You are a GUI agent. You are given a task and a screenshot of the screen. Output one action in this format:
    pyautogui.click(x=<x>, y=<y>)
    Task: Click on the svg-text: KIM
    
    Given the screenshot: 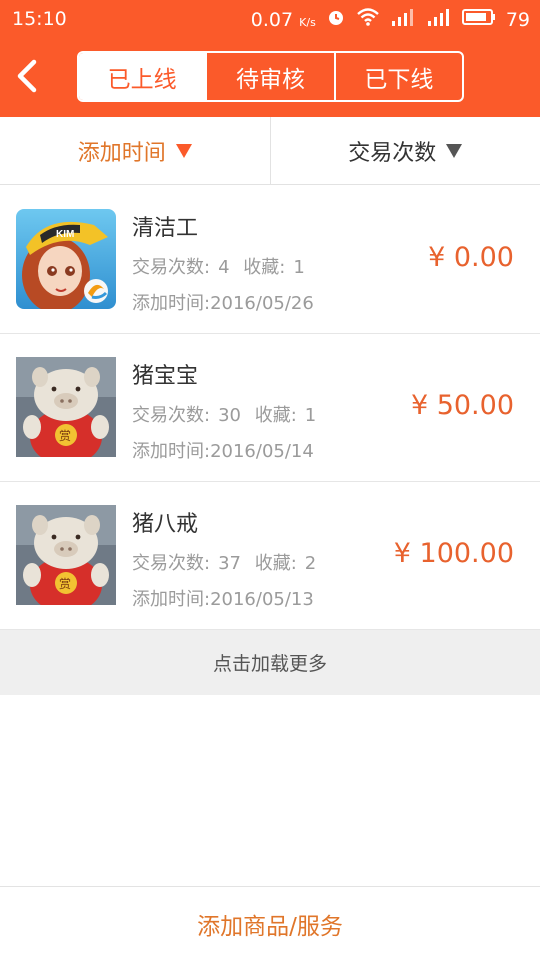 What is the action you would take?
    pyautogui.click(x=65, y=234)
    